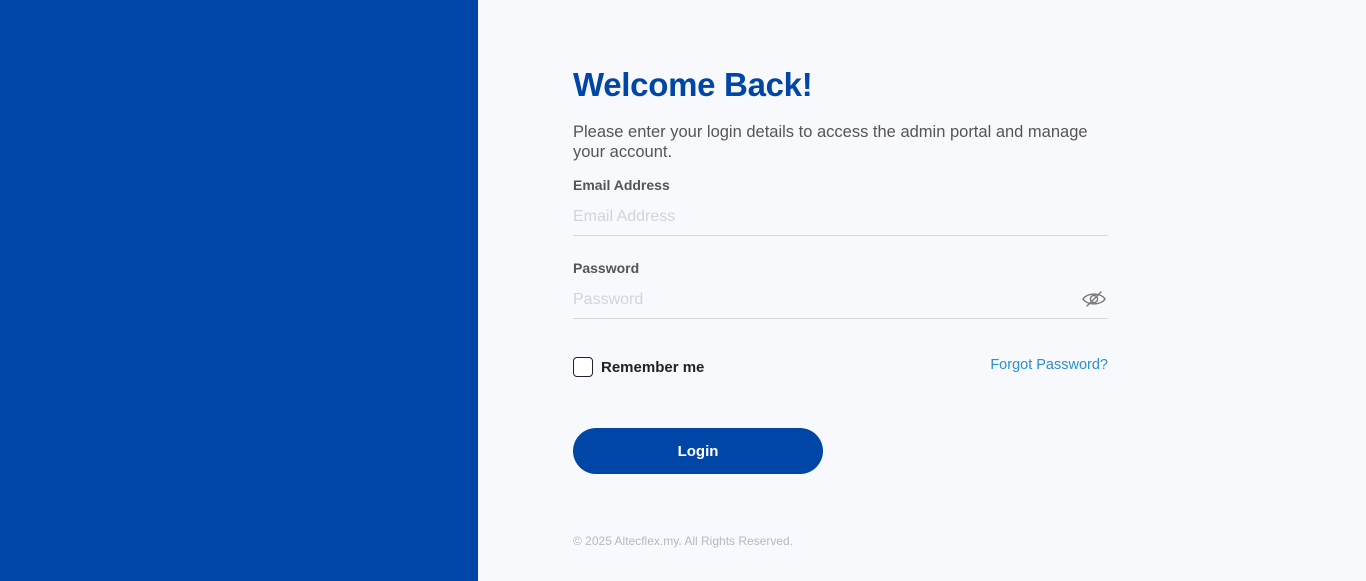 The image size is (1366, 581). I want to click on password-field, so click(818, 300).